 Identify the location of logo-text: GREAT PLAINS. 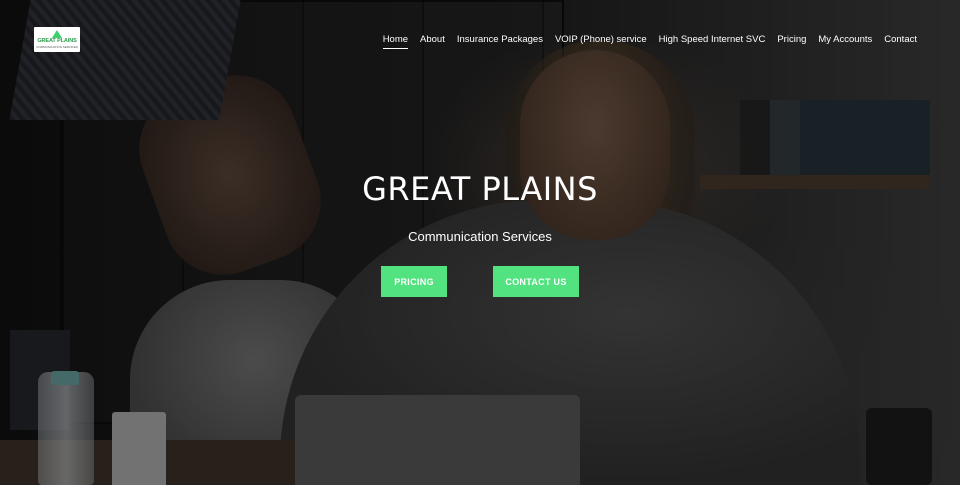
(57, 41).